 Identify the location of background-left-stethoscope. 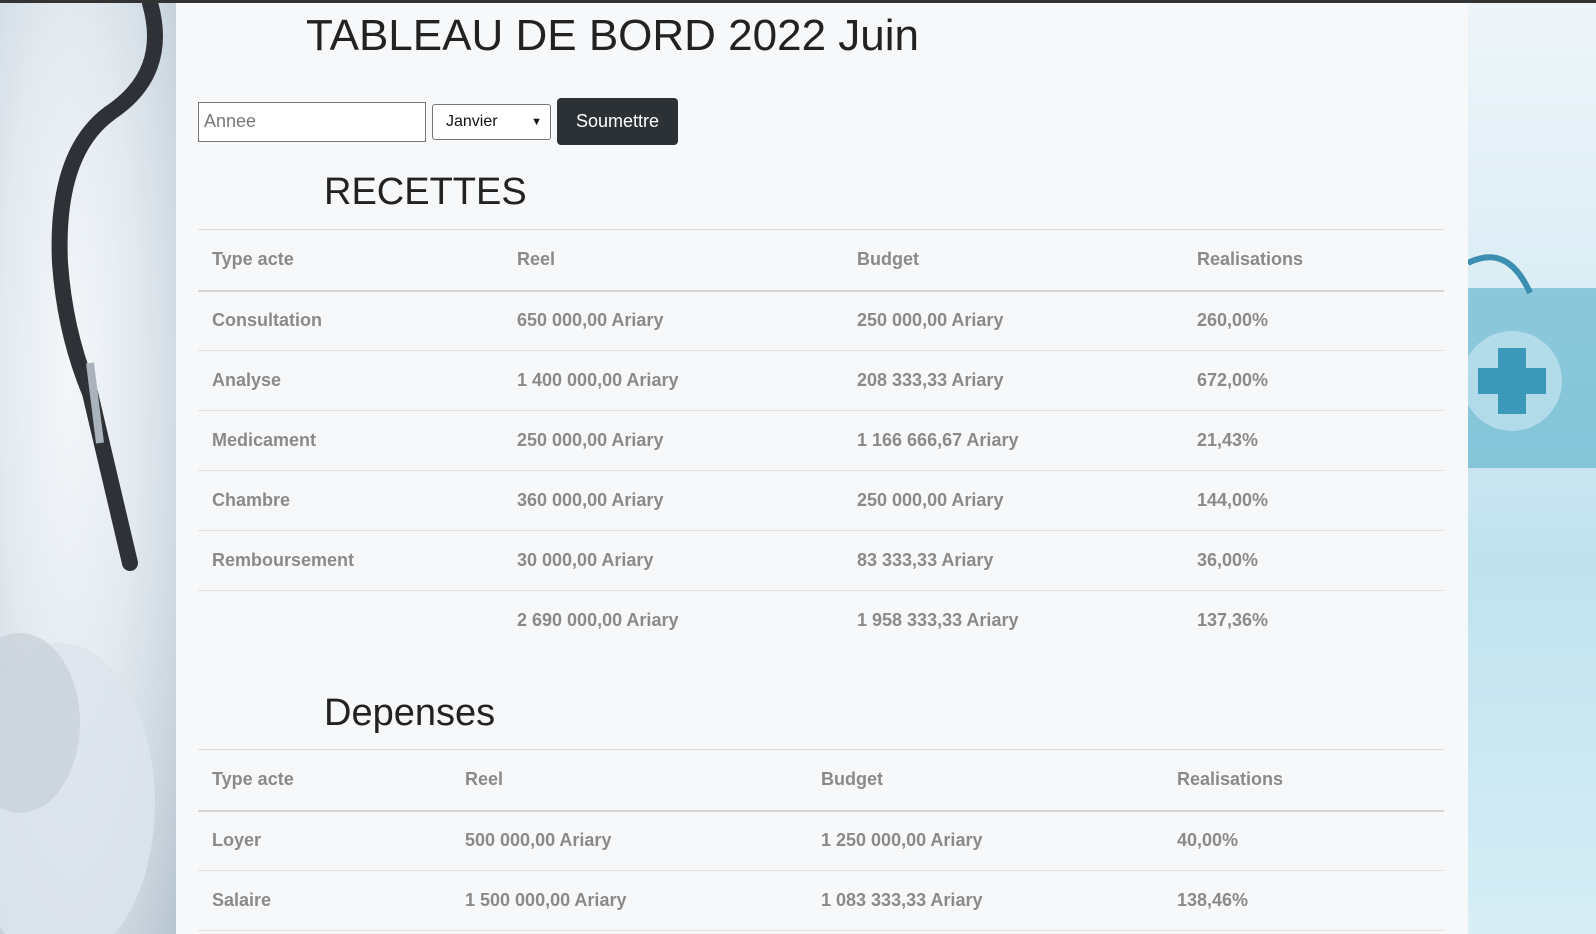
(88, 468).